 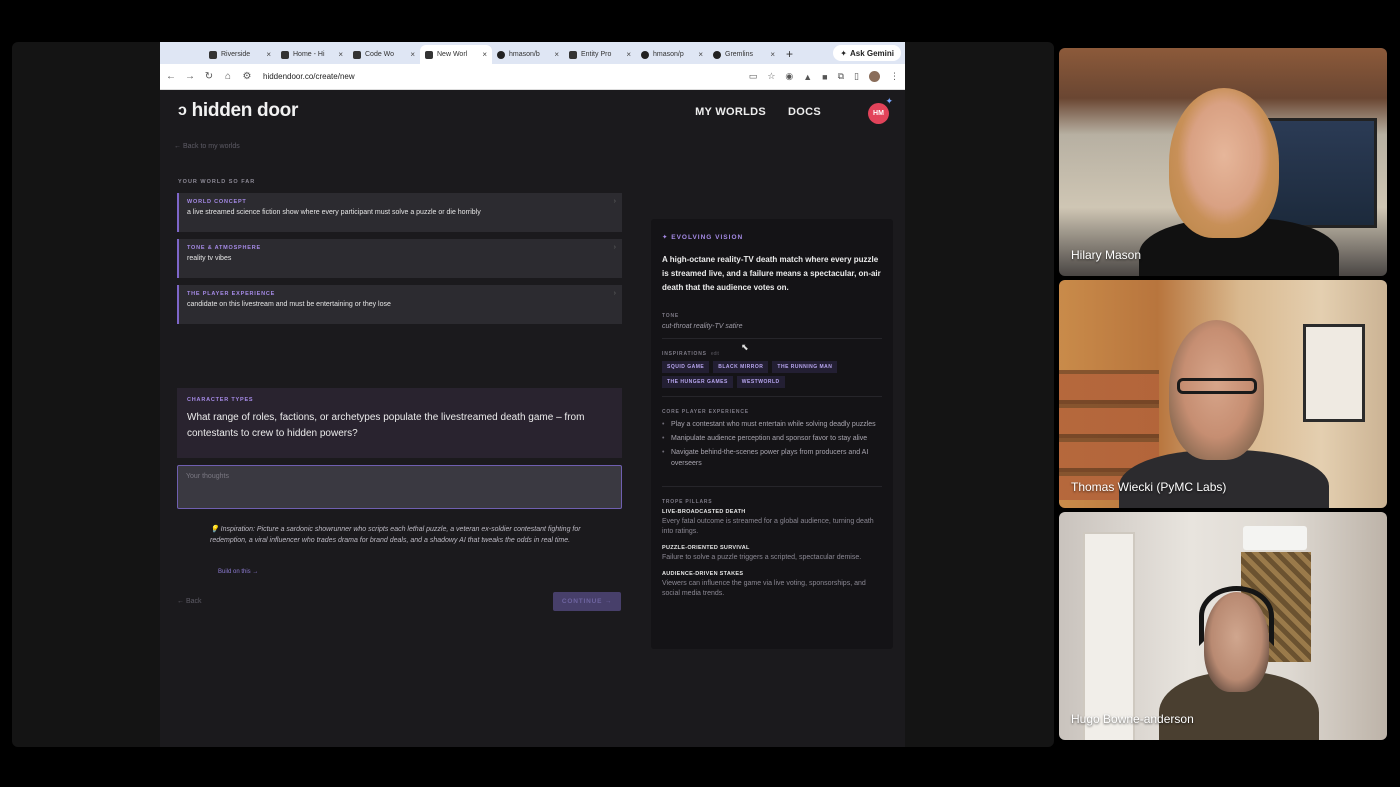 I want to click on trope-pillars-label: TROPE PILLARS, so click(x=687, y=502).